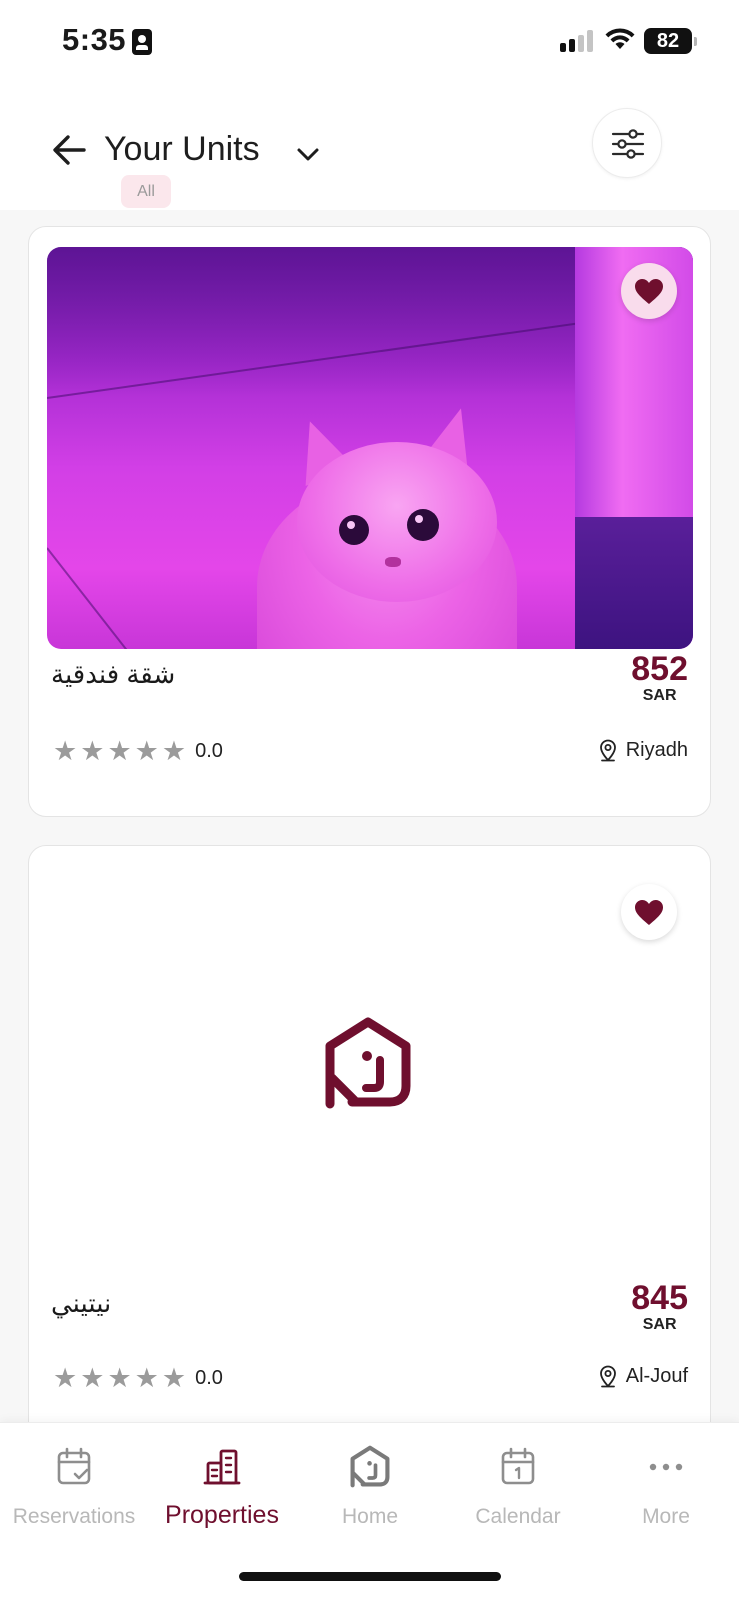 The width and height of the screenshot is (739, 1600). I want to click on nav-home: Home, so click(370, 1490).